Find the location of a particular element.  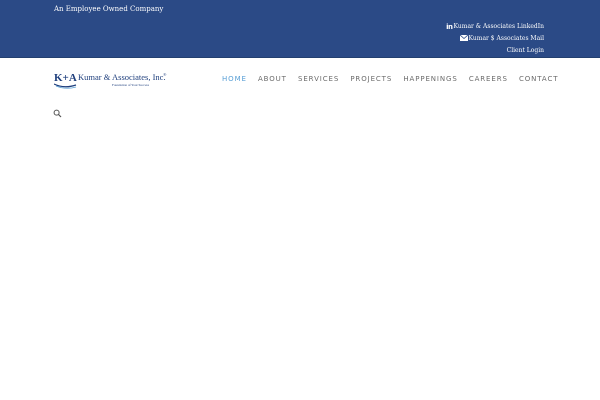

search-icon is located at coordinates (57, 110).